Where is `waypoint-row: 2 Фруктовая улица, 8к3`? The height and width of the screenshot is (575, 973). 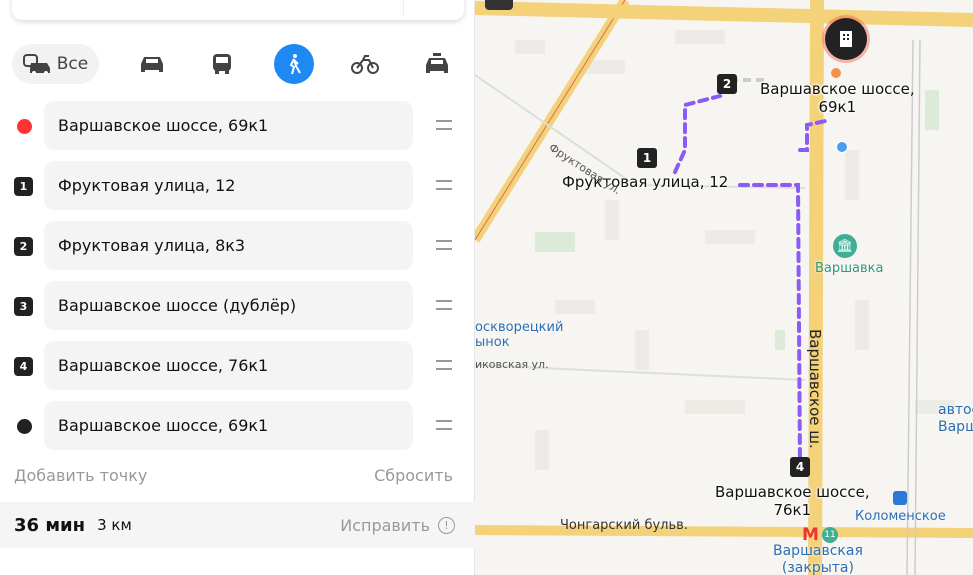
waypoint-row: 2 Фруктовая улица, 8к3 is located at coordinates (237, 246).